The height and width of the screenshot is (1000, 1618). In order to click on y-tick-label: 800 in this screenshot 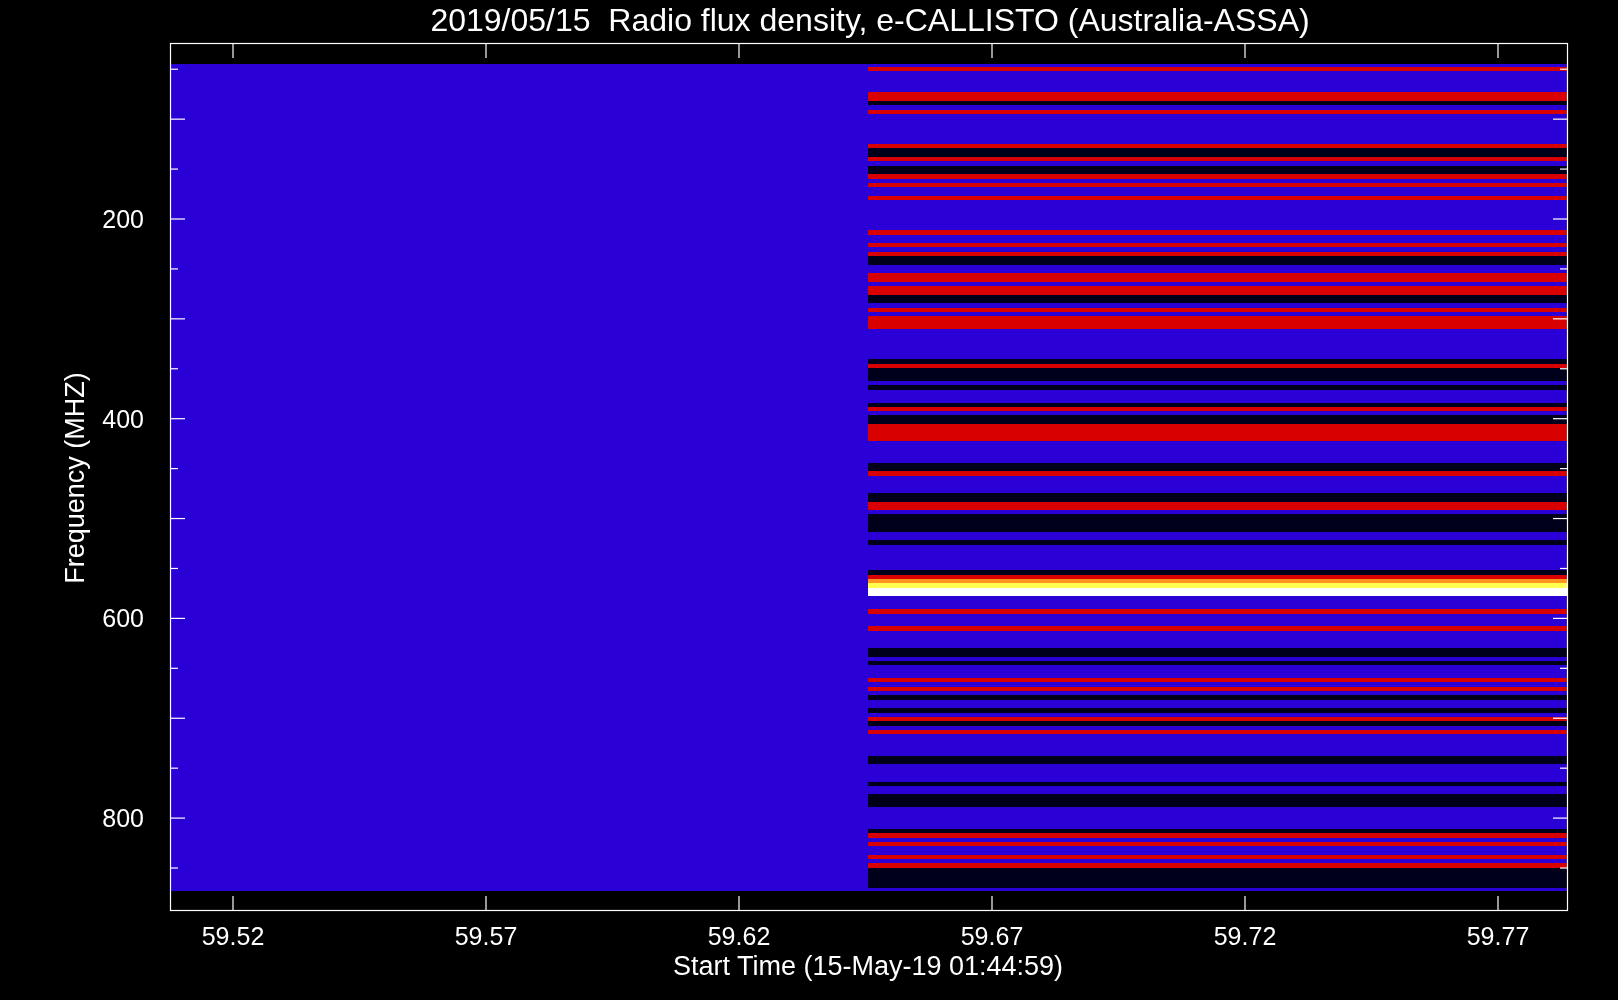, I will do `click(123, 818)`.